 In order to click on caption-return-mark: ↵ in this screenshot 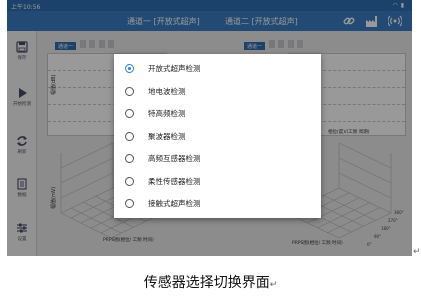, I will do `click(273, 285)`.